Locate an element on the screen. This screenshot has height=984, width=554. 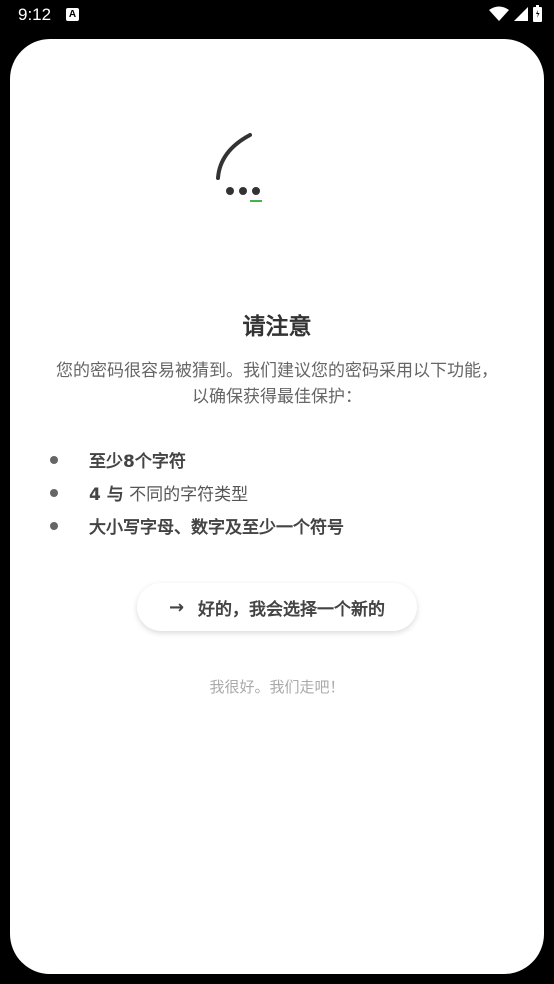
requirement-text: 大小写字母、数字及至少一个符号 is located at coordinates (216, 528).